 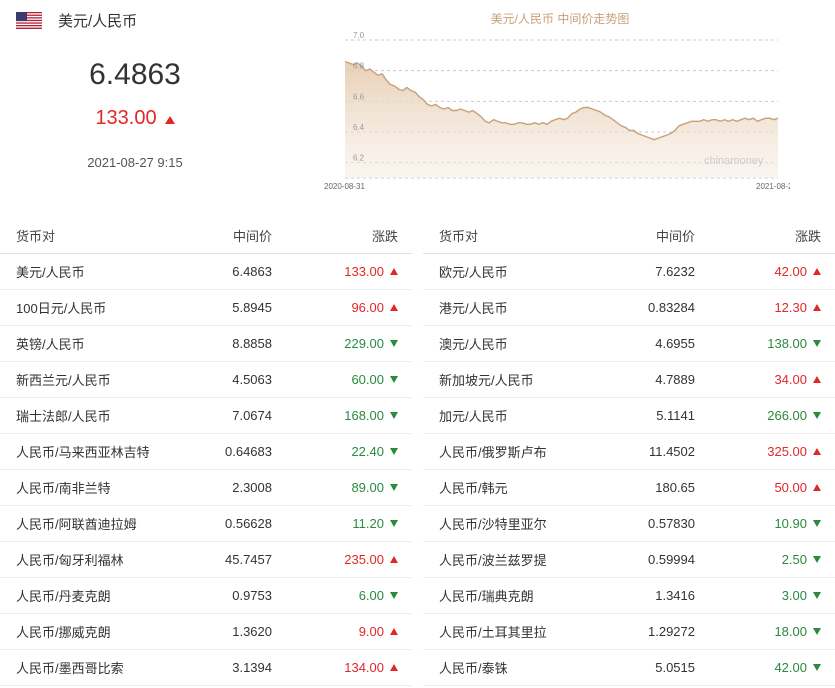 I want to click on x-start-label: 2020-08-31, so click(x=344, y=186).